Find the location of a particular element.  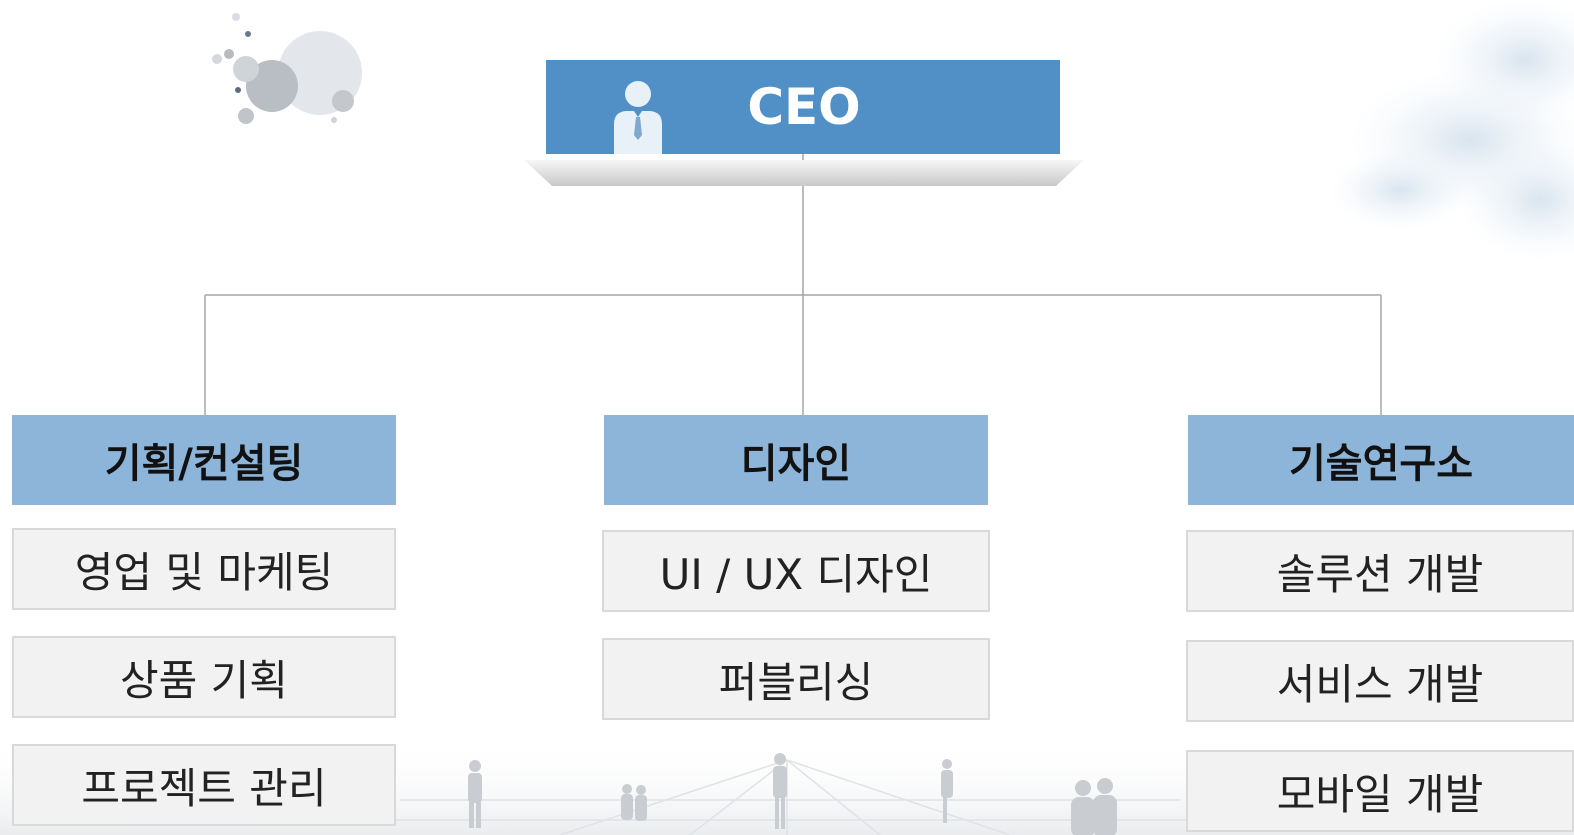

team-box-mobile-development: 모바일 개발 is located at coordinates (1380, 791).